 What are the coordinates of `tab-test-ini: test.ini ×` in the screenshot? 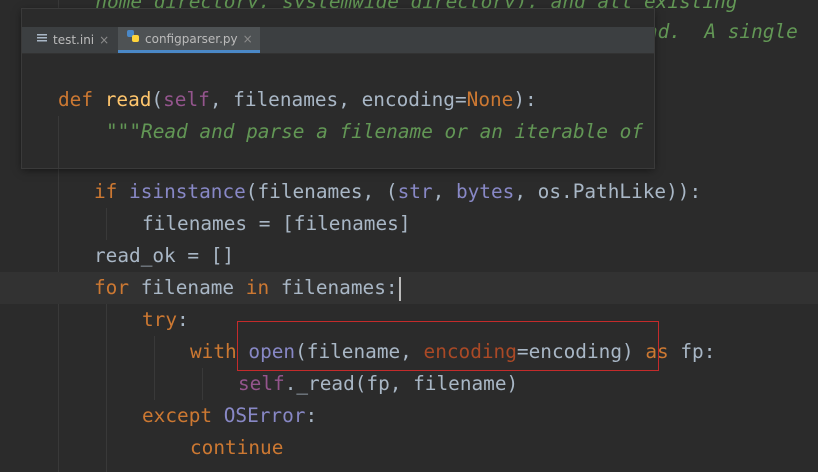 It's located at (82, 40).